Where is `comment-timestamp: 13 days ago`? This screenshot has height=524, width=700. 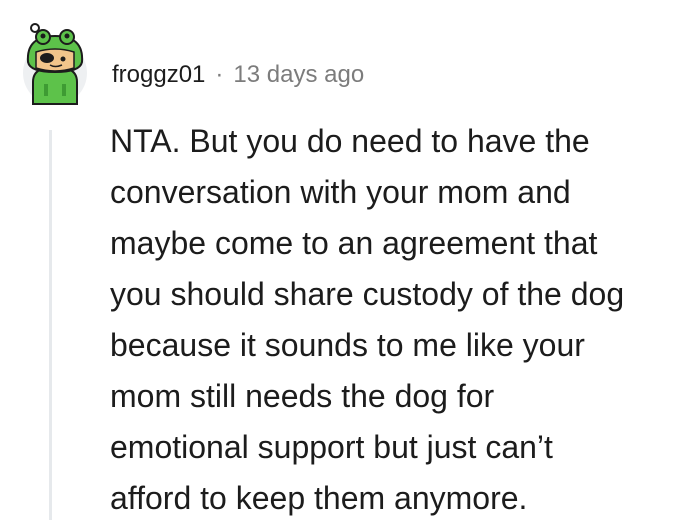 comment-timestamp: 13 days ago is located at coordinates (298, 75).